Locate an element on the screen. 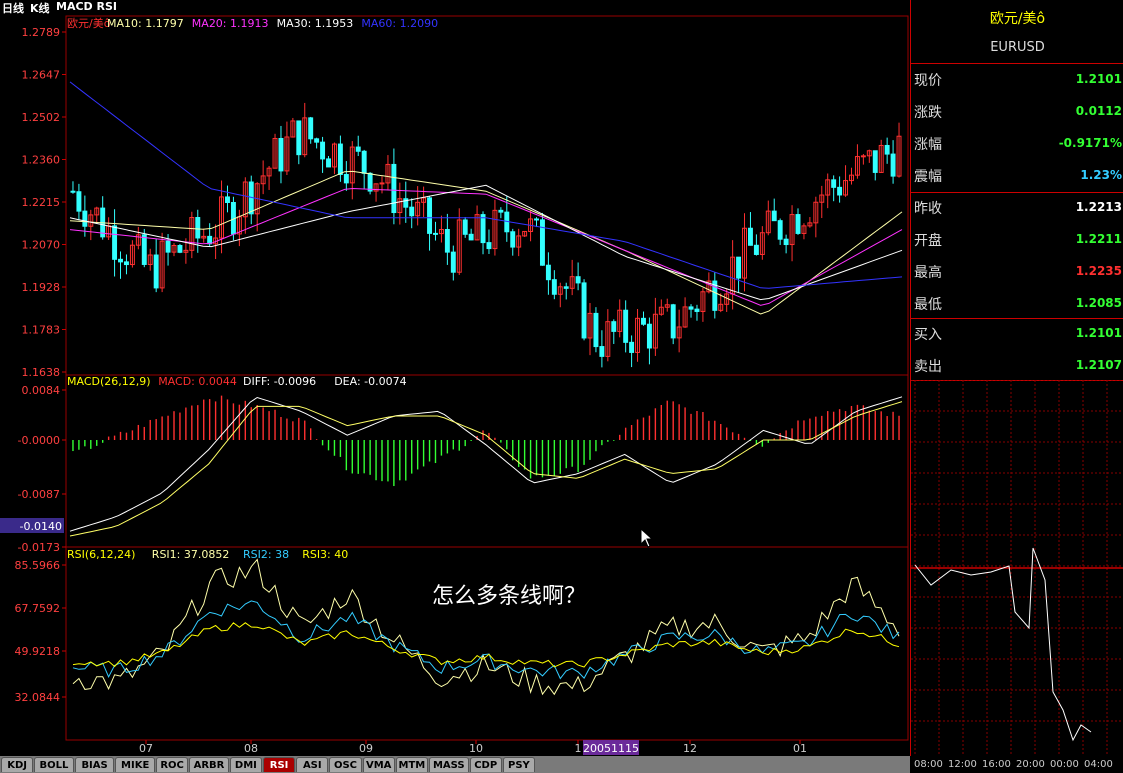 Image resolution: width=1123 pixels, height=773 pixels. tab-mass: MASS is located at coordinates (449, 764).